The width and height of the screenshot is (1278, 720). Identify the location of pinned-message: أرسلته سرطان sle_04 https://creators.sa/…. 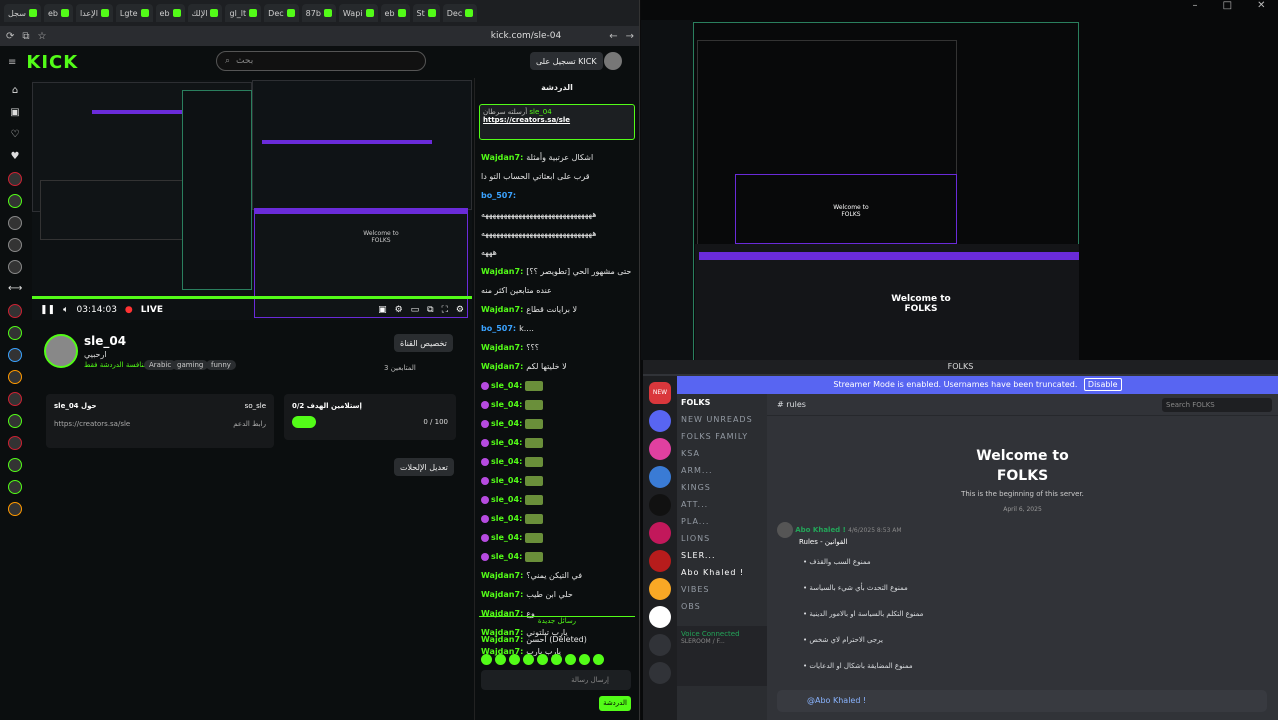
(557, 122).